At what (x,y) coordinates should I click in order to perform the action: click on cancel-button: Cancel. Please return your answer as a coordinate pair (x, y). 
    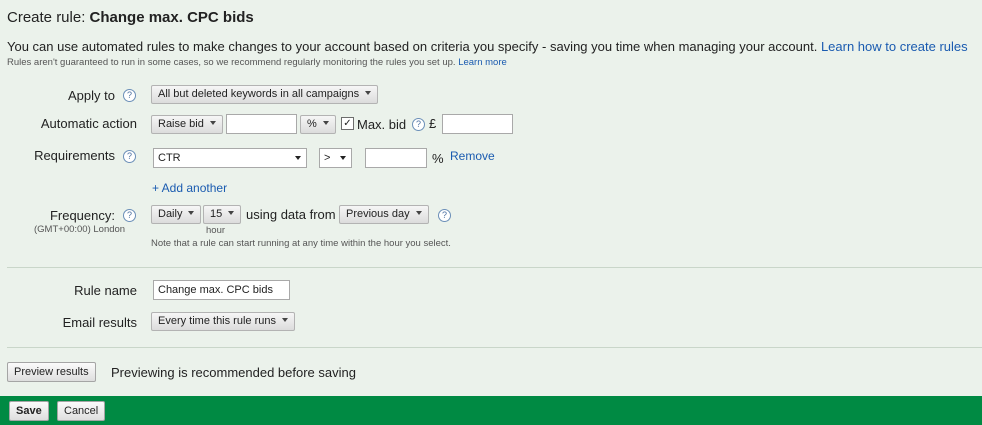
    Looking at the image, I should click on (81, 411).